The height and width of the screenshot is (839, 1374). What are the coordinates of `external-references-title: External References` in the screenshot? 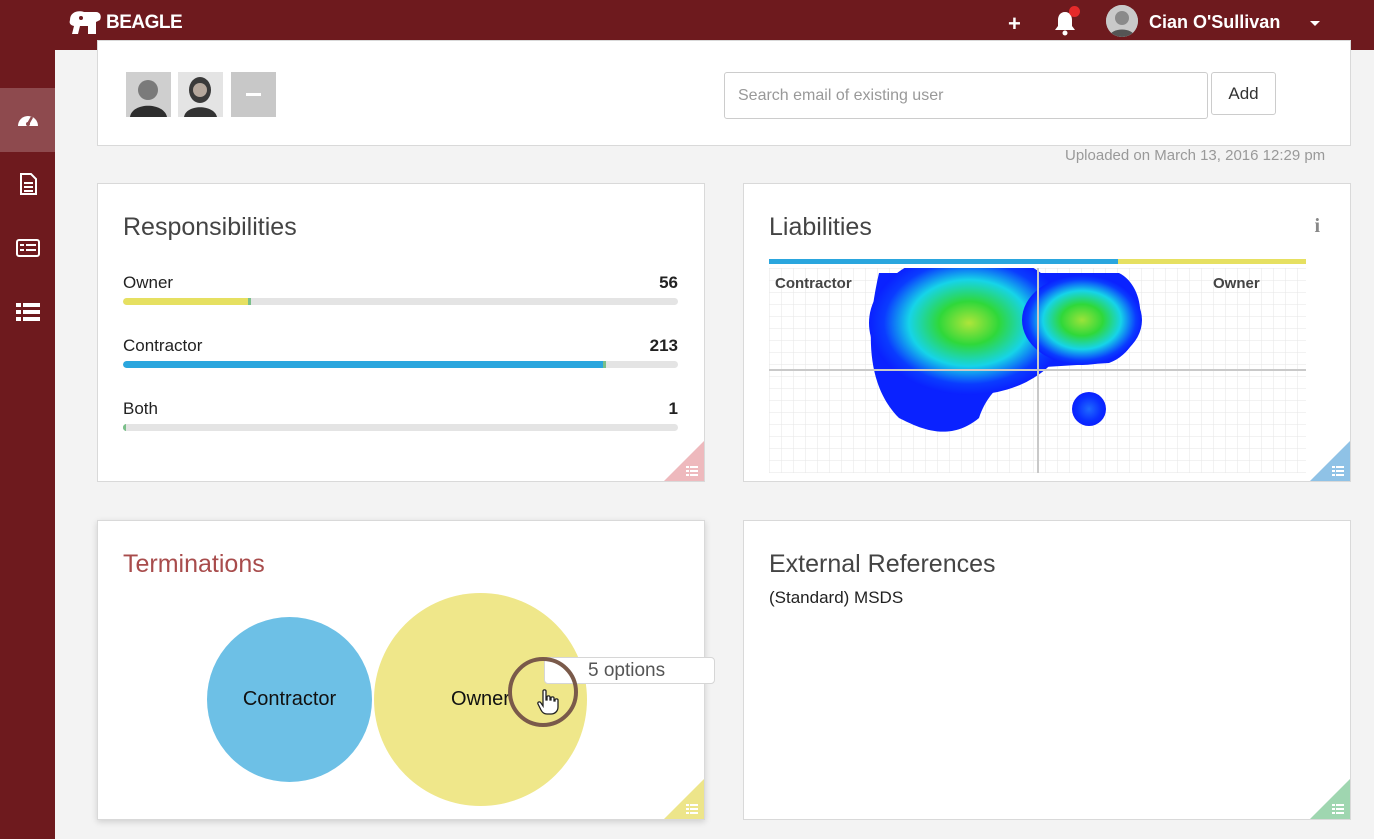 It's located at (882, 564).